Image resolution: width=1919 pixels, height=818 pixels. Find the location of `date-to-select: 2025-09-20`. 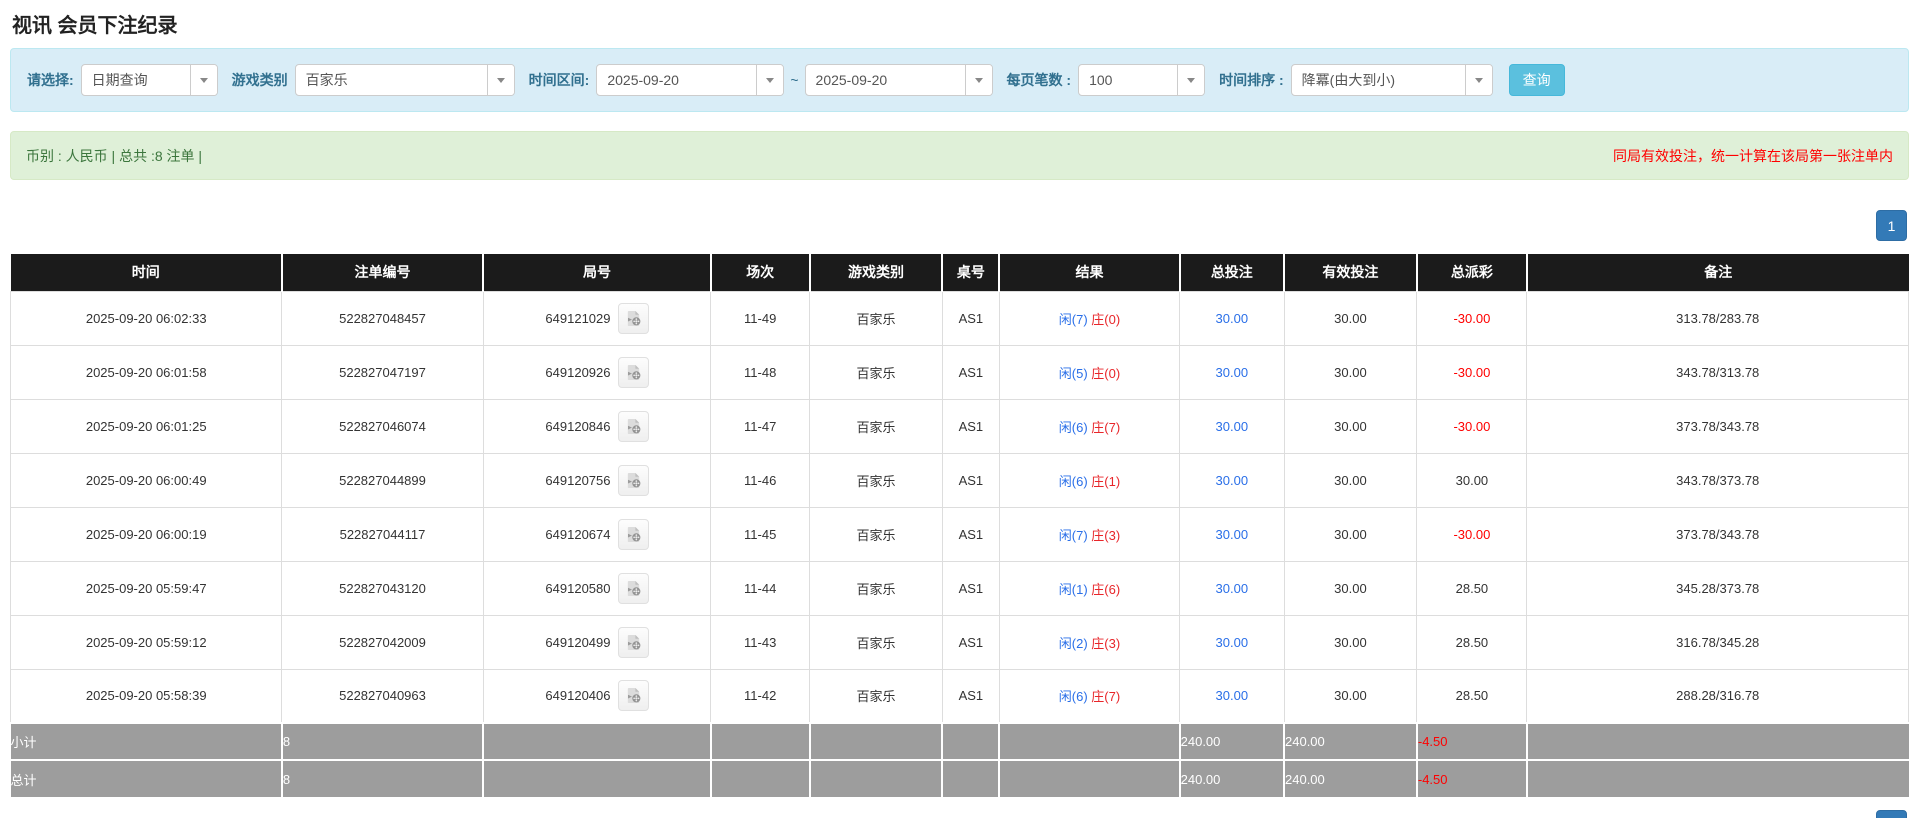

date-to-select: 2025-09-20 is located at coordinates (898, 80).